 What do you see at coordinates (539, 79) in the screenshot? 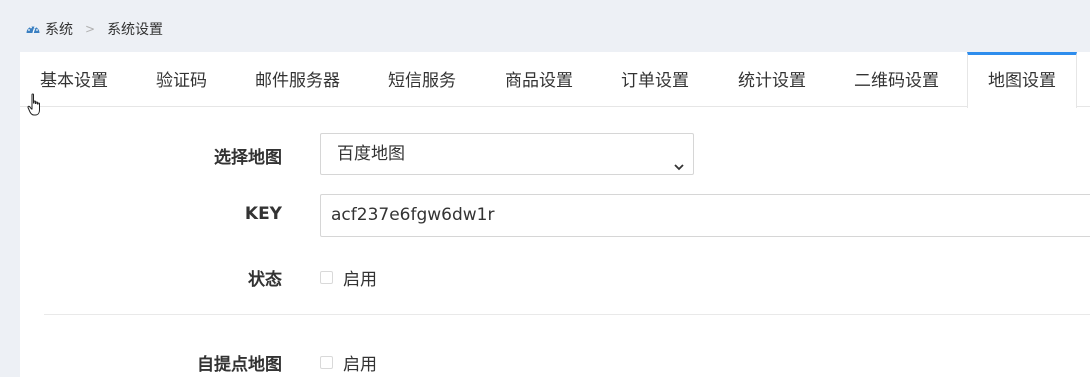
I see `tab-product-settings: 商品设置` at bounding box center [539, 79].